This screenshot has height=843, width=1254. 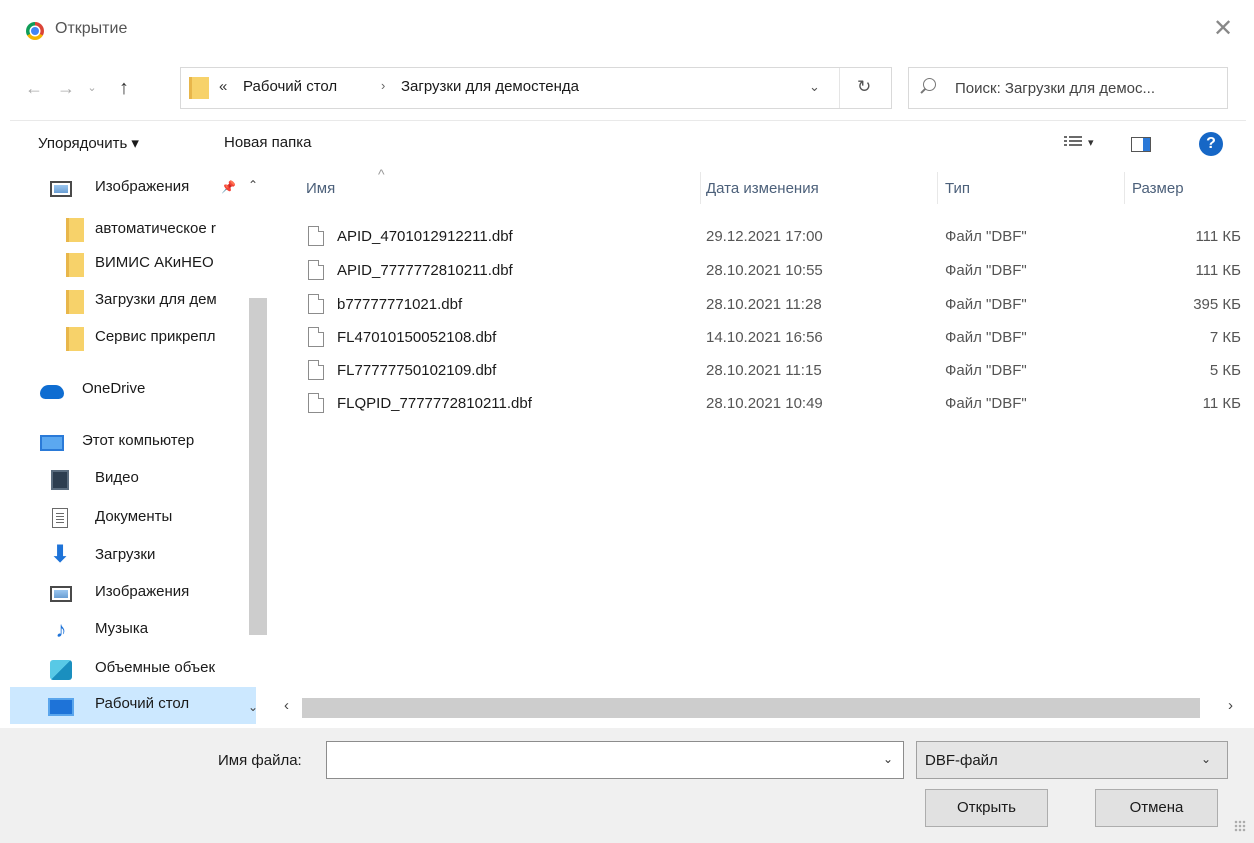 What do you see at coordinates (228, 187) in the screenshot?
I see `pin-icon: 📌` at bounding box center [228, 187].